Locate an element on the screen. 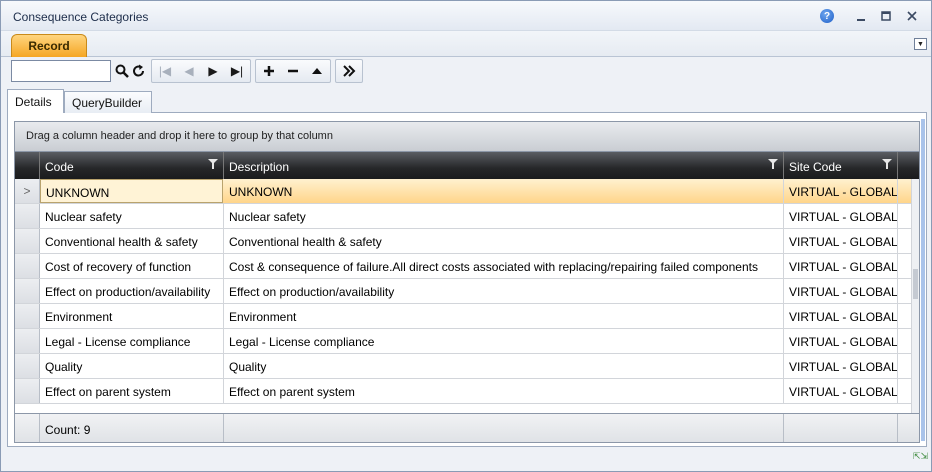  cell-description: Quality is located at coordinates (504, 366).